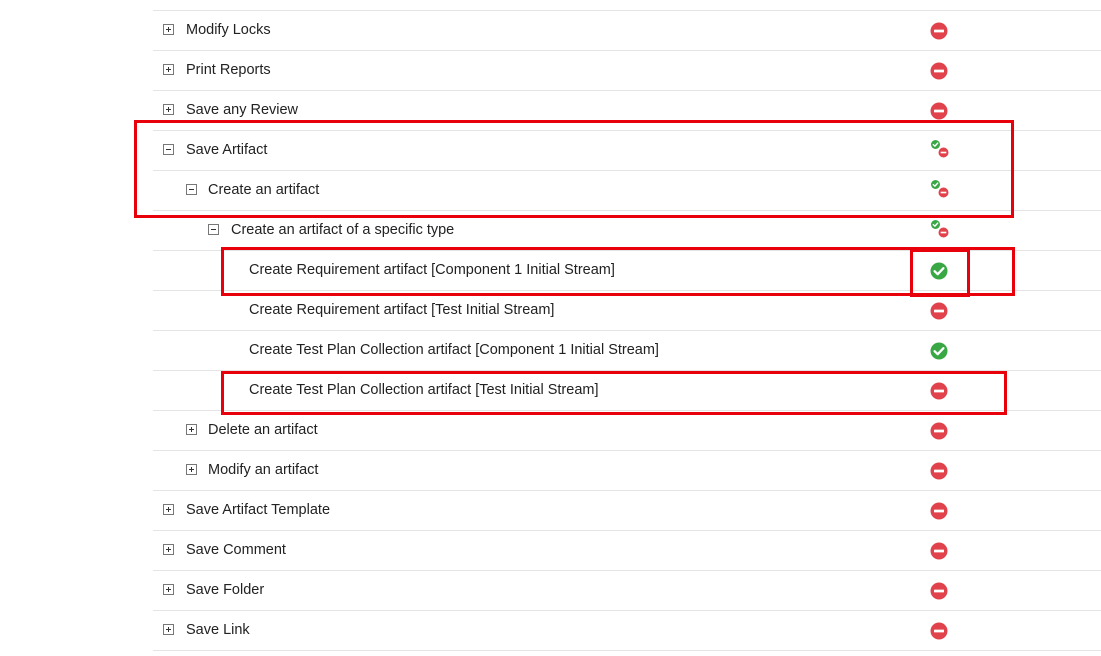 This screenshot has height=656, width=1101. I want to click on highlight-test-plan-test-stream, so click(614, 393).